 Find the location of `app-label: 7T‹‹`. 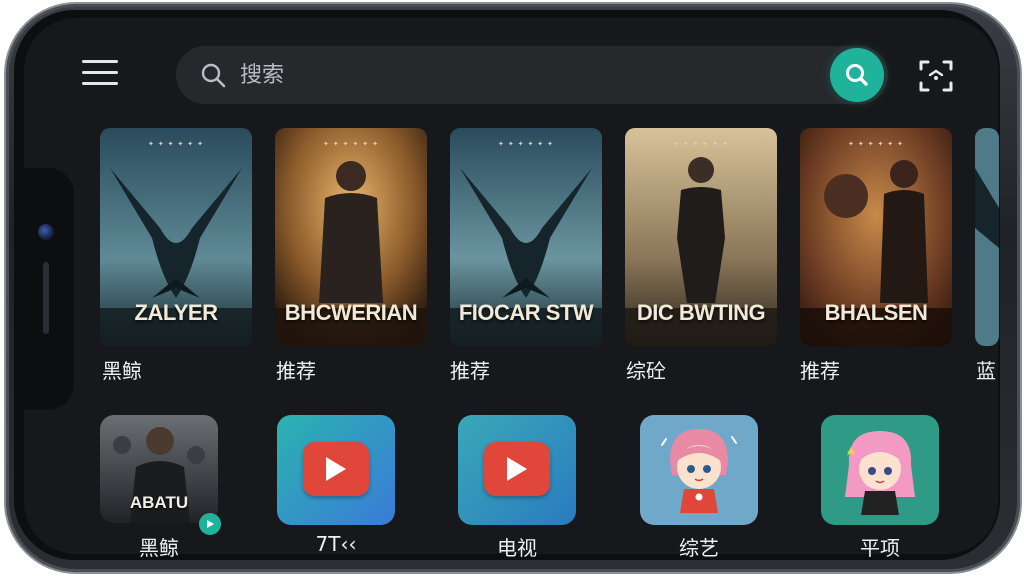

app-label: 7T‹‹ is located at coordinates (336, 544).